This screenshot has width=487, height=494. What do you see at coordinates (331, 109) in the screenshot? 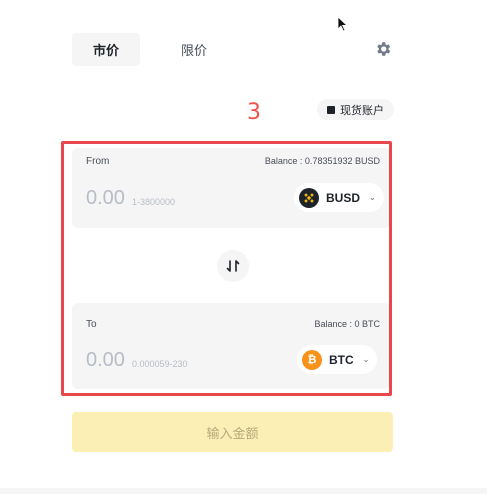
I see `wallet-icon` at bounding box center [331, 109].